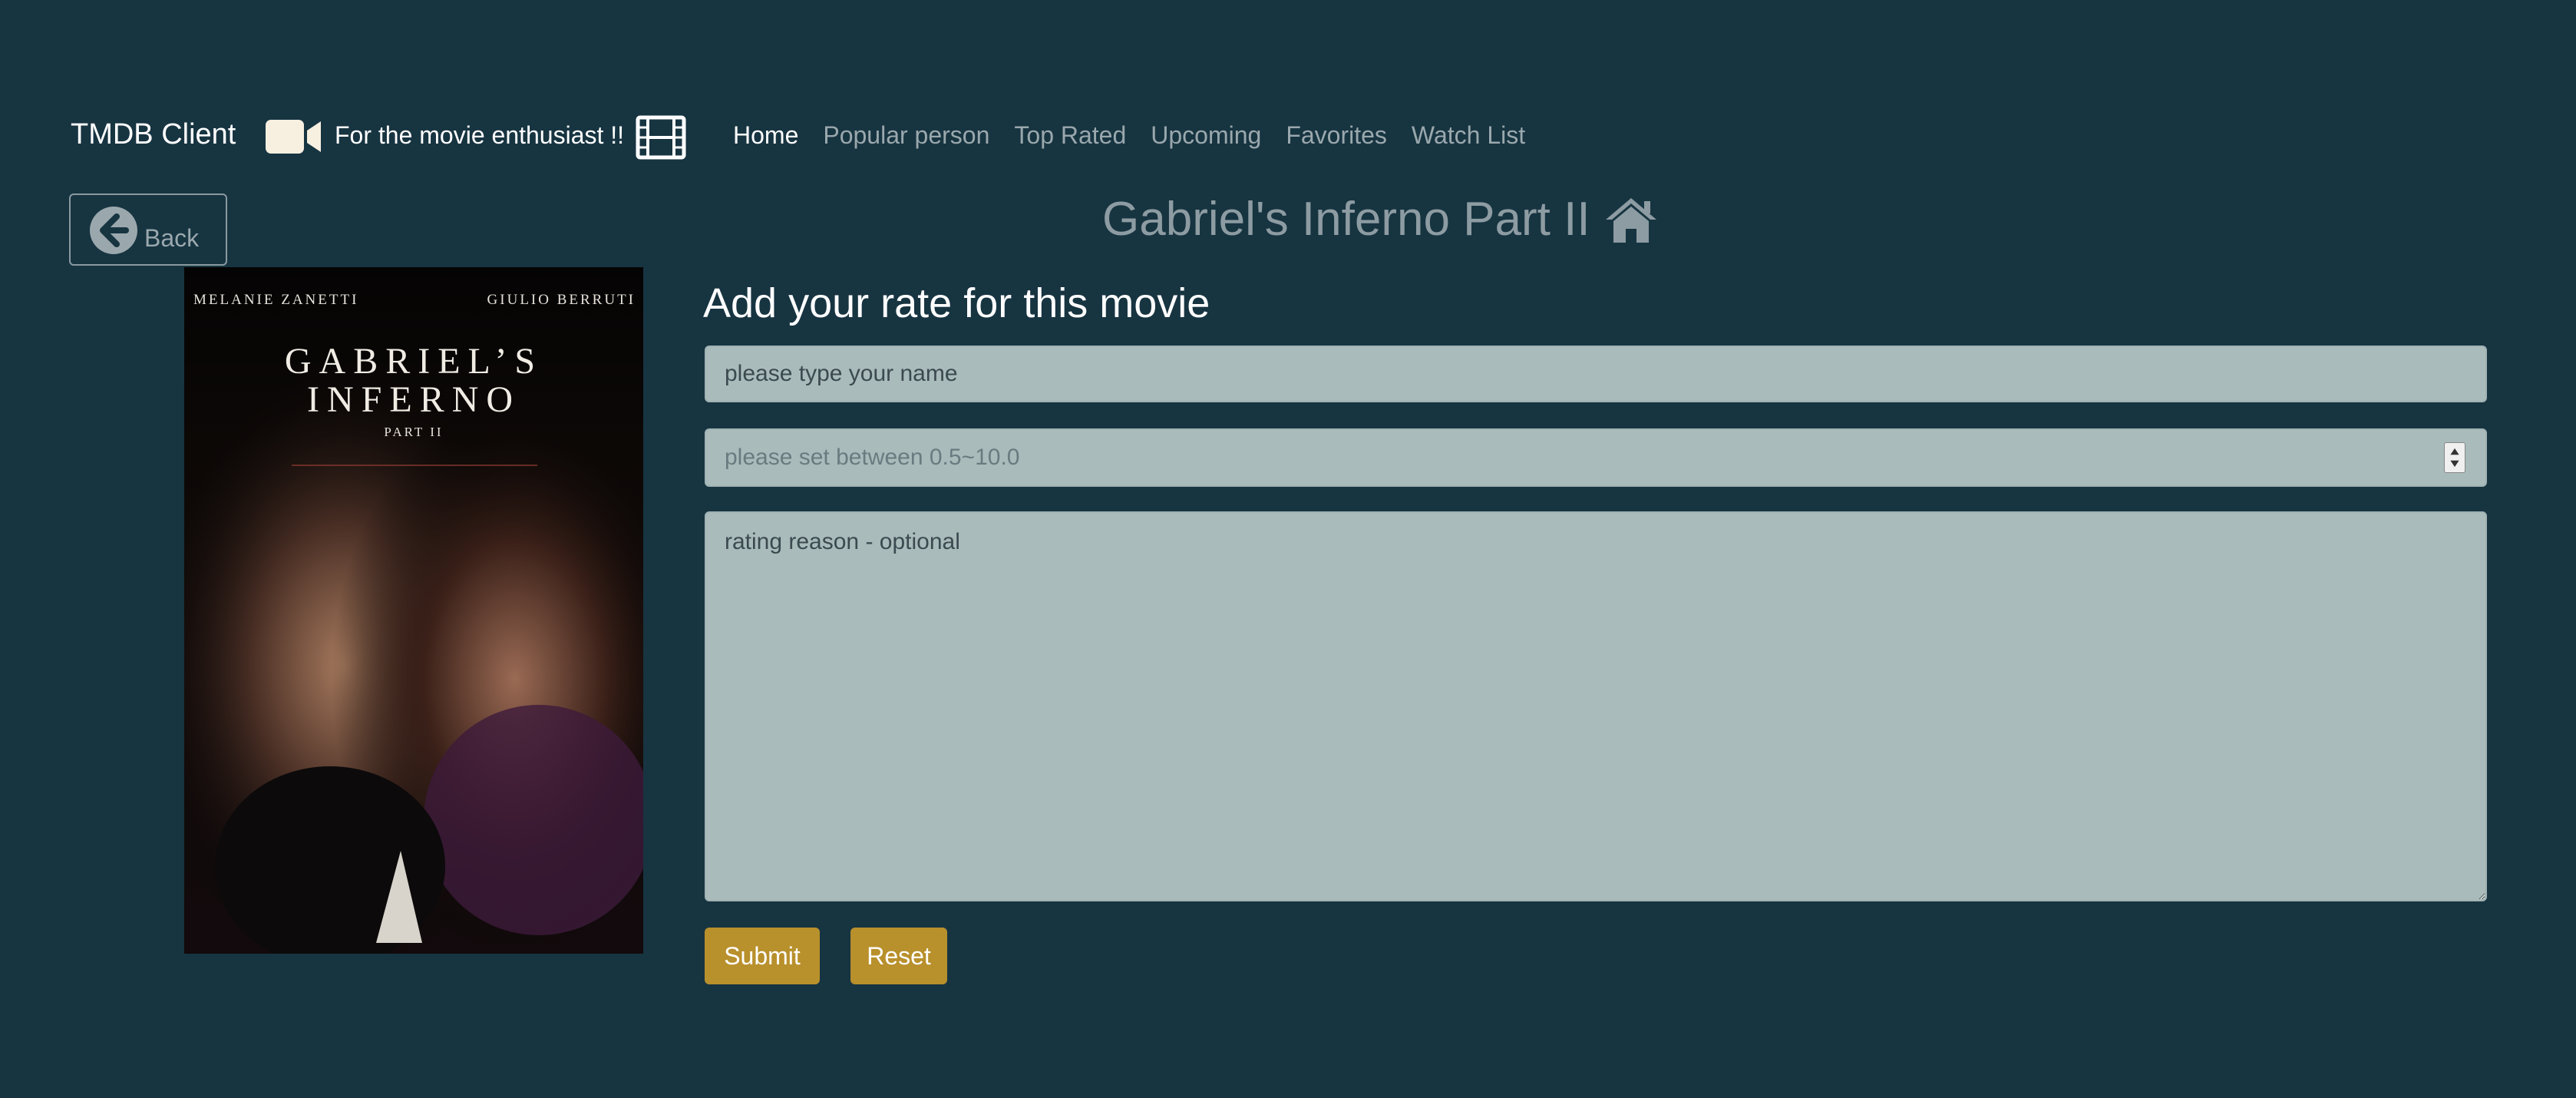  Describe the element at coordinates (480, 135) in the screenshot. I see `tagline: For the movie enthusiast !!` at that location.